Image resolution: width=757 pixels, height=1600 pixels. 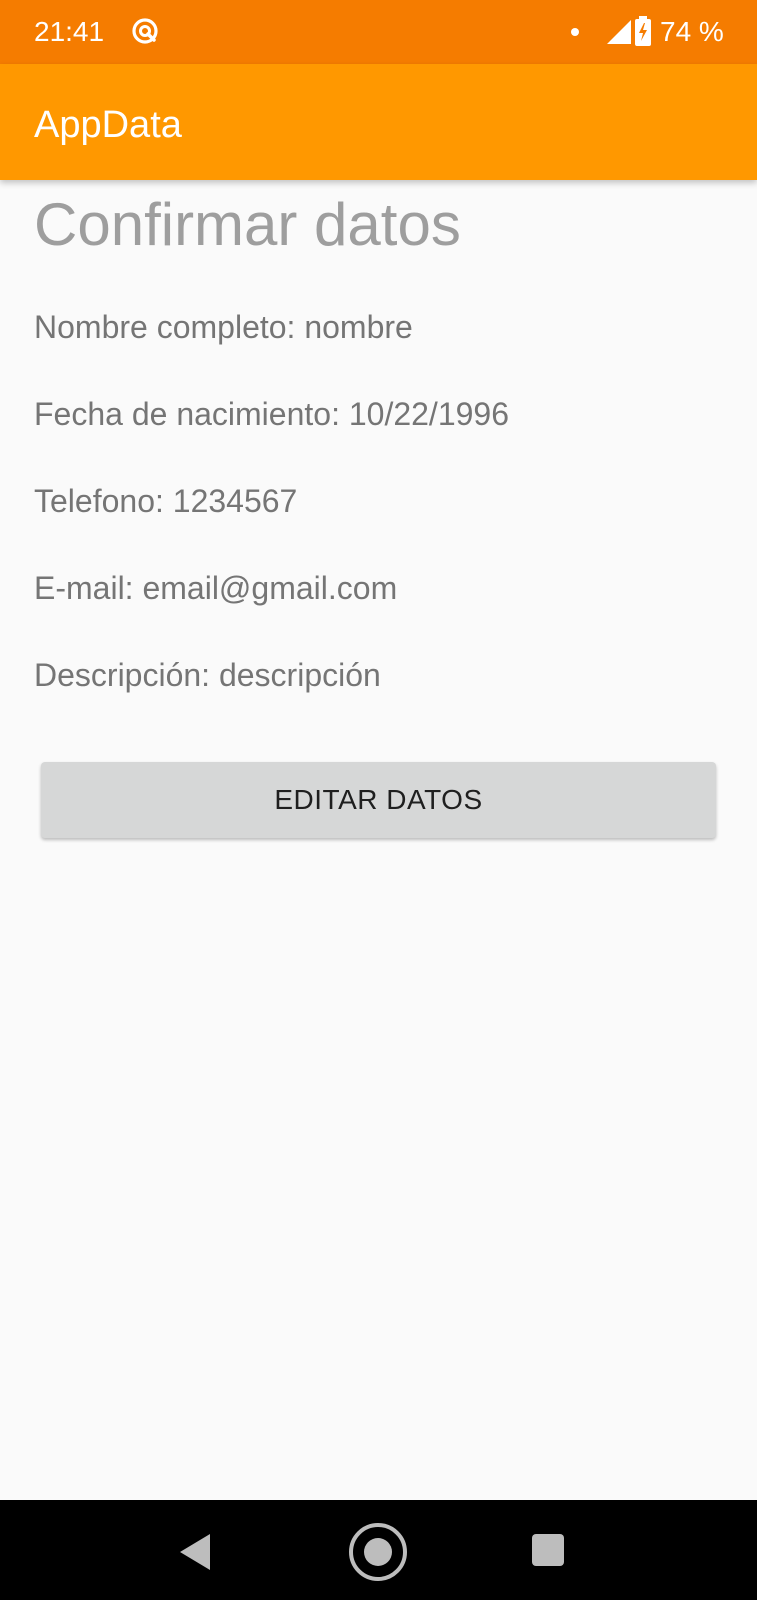 I want to click on field-label: Telefono:, so click(x=99, y=501).